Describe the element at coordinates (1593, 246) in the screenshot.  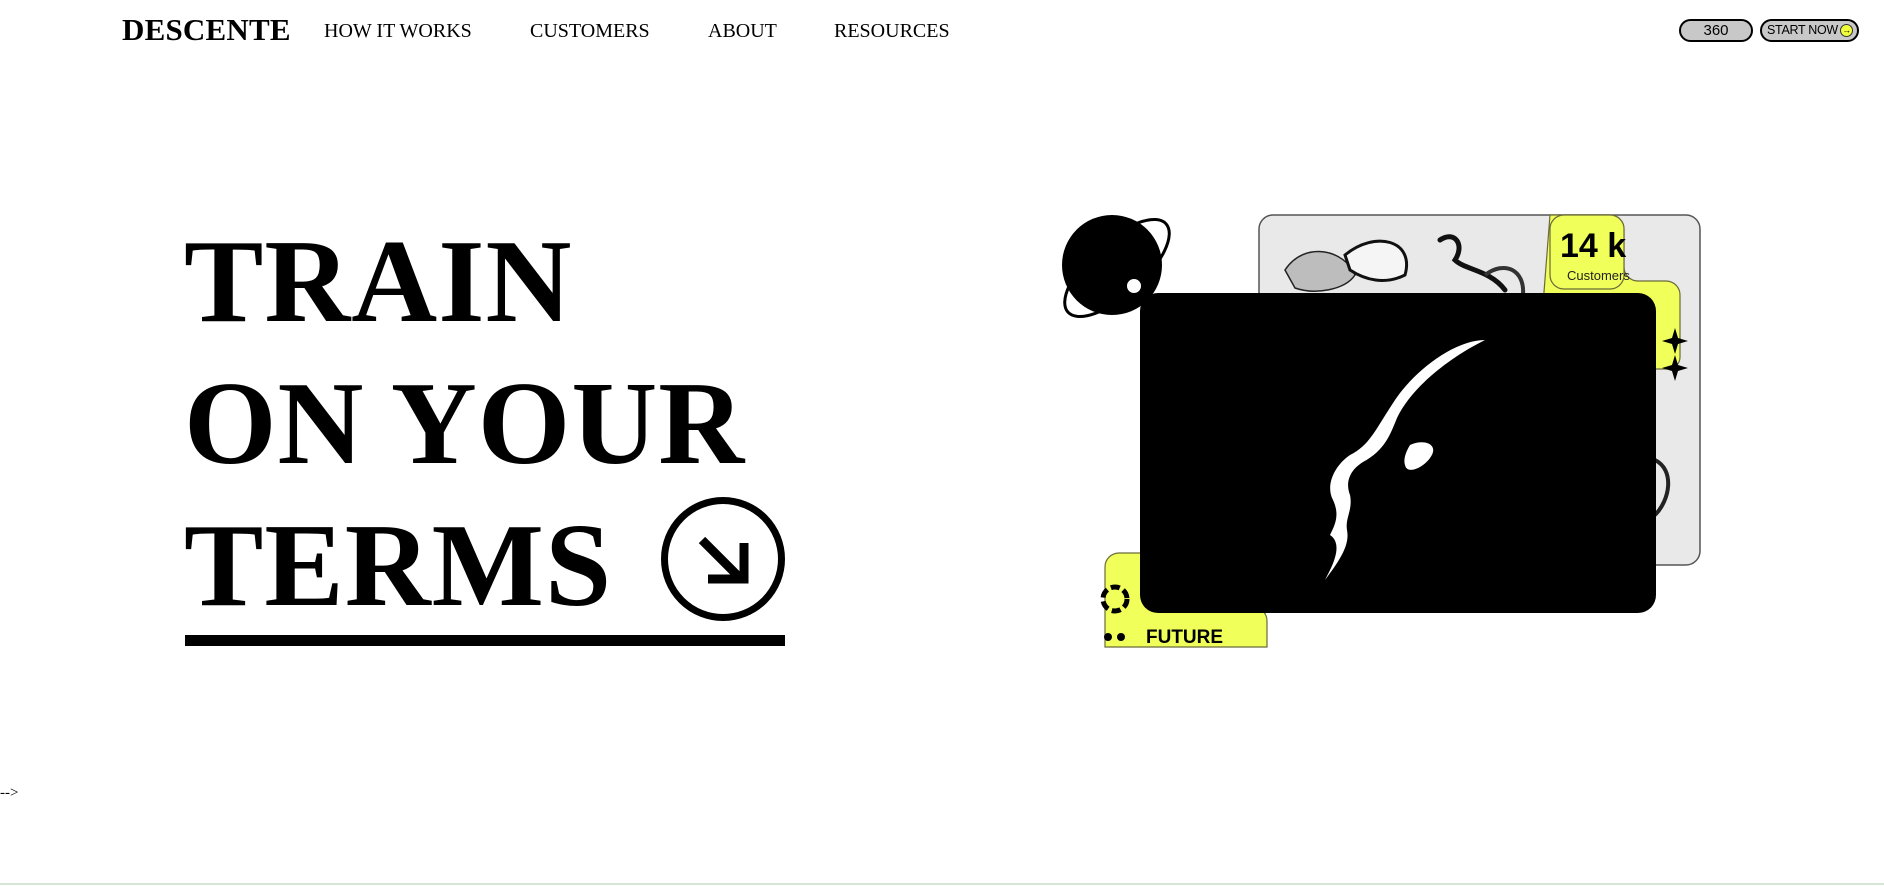
I see `customers-stat-value: 14 k` at that location.